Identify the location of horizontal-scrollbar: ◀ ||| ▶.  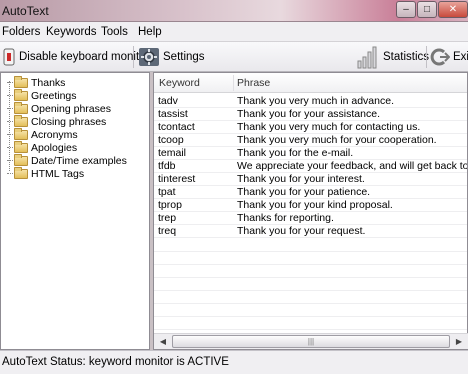
(311, 341).